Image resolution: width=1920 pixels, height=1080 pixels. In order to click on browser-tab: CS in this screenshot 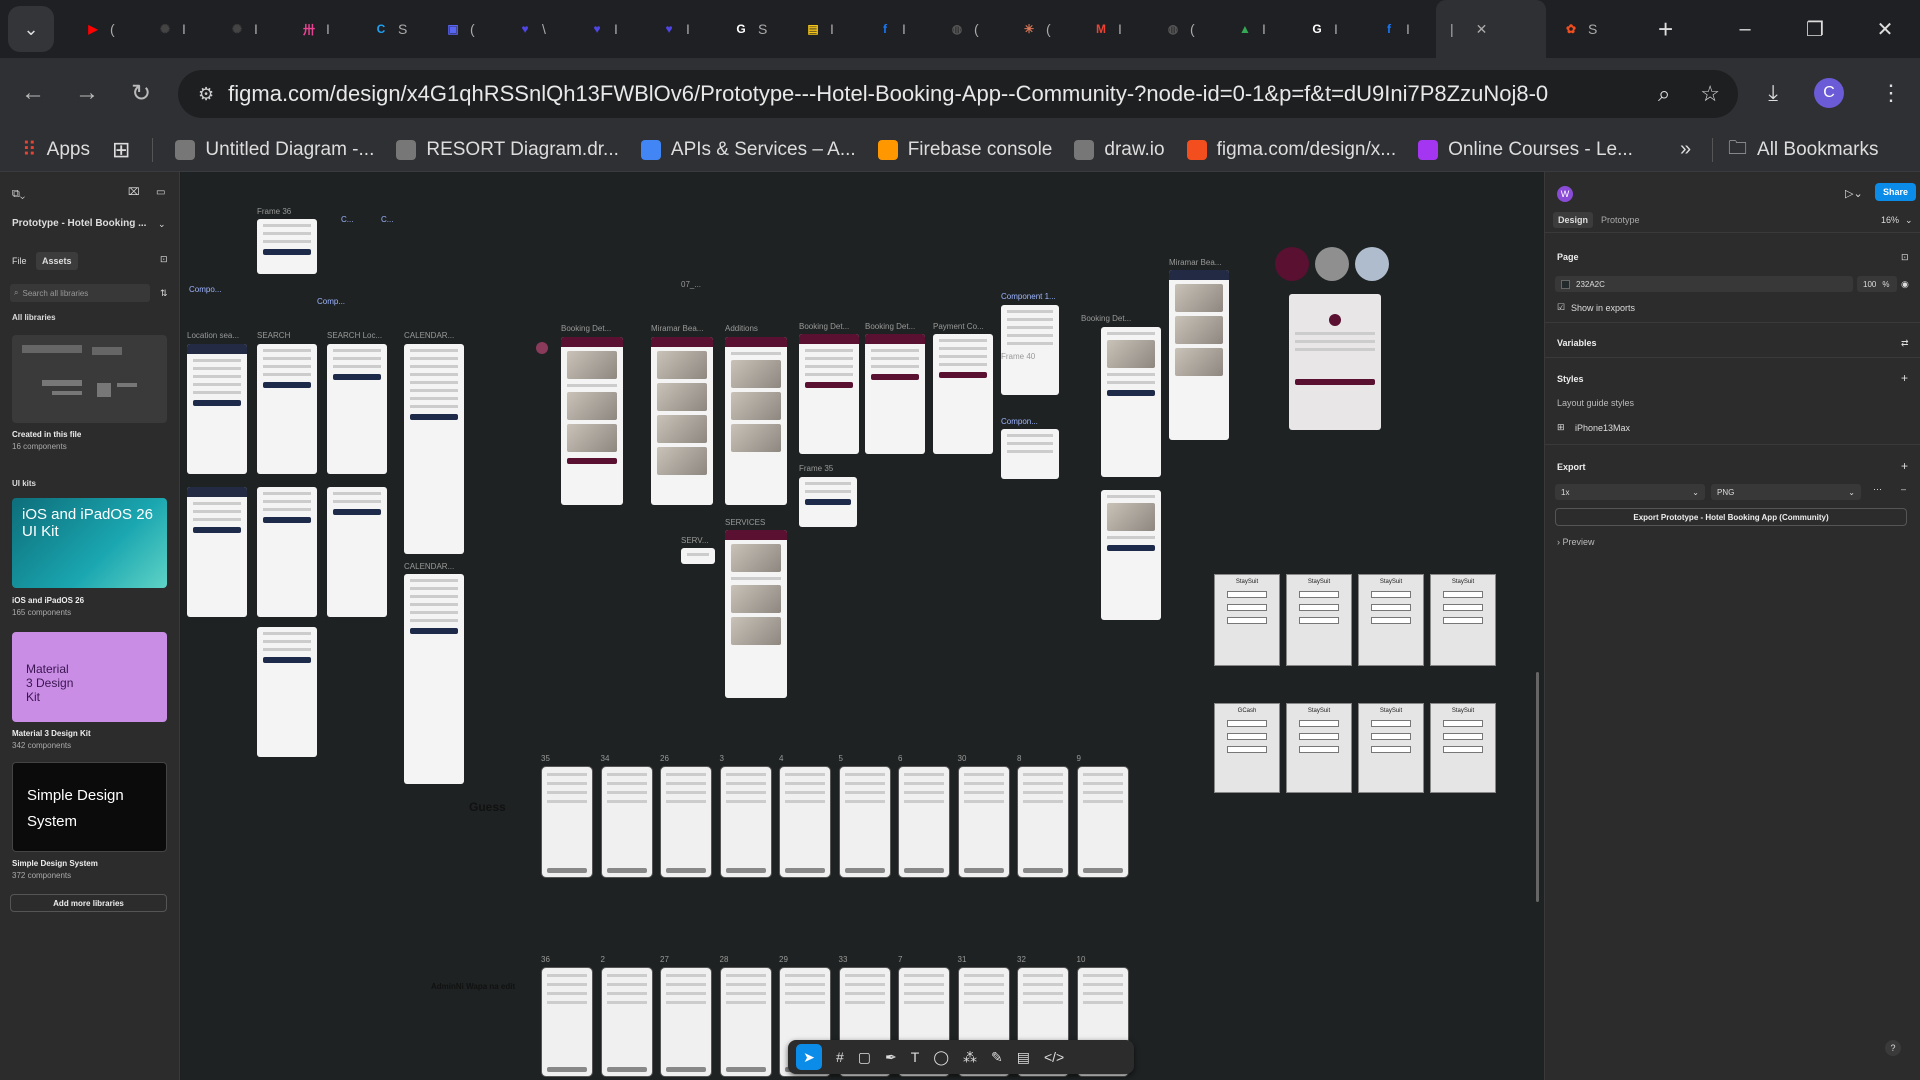, I will do `click(392, 29)`.